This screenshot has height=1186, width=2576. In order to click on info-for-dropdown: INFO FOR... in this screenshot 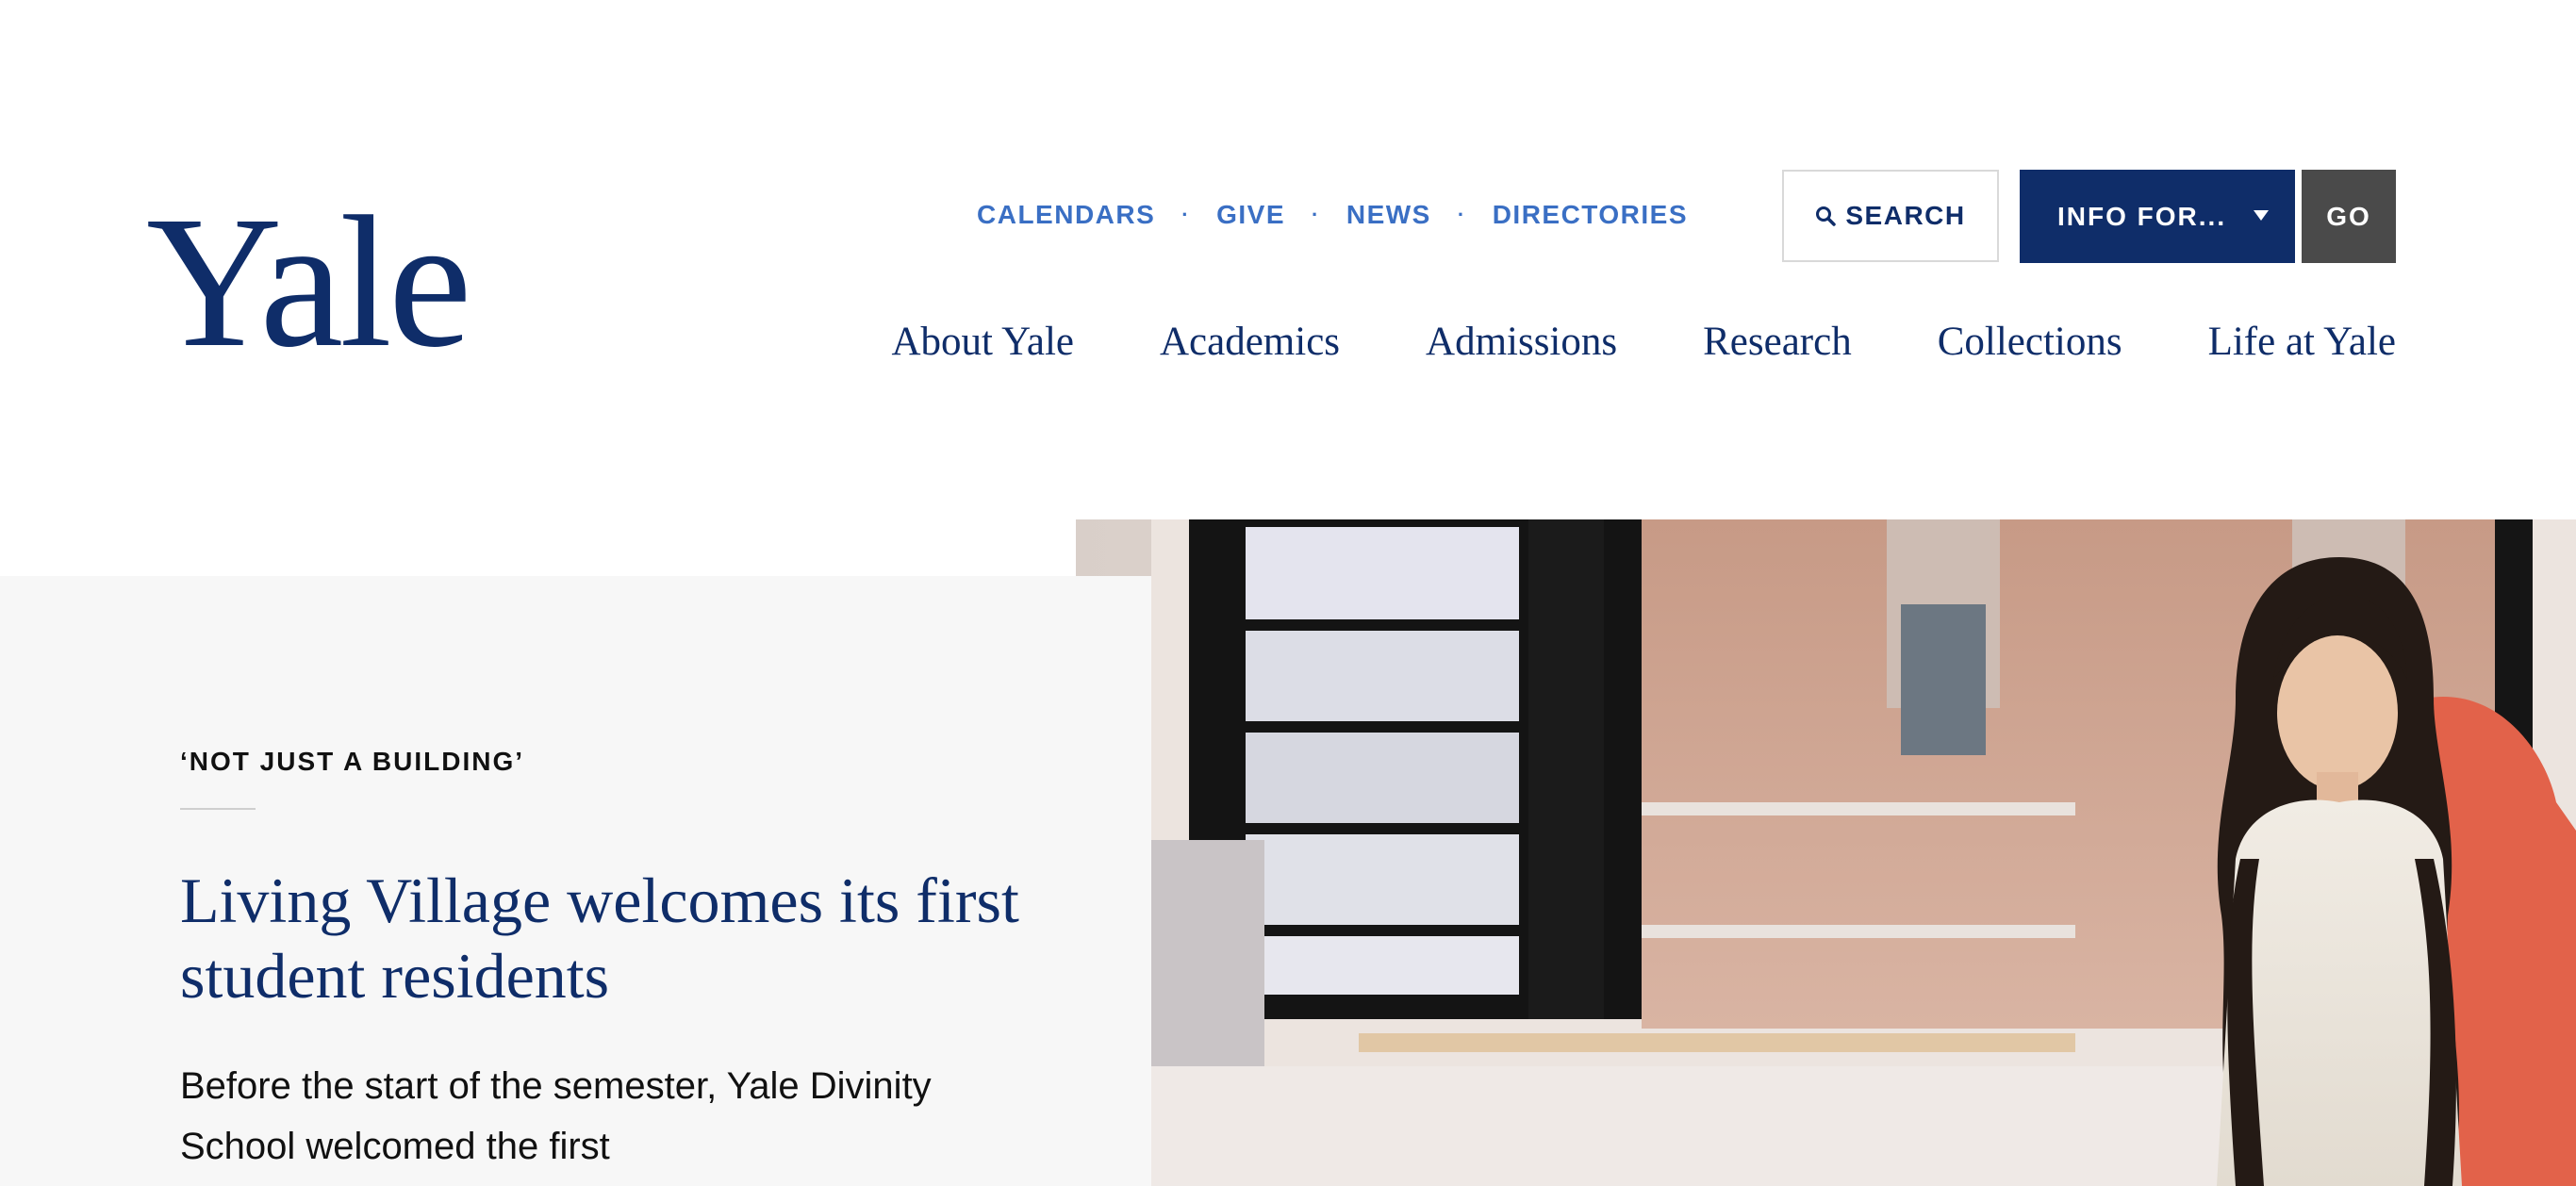, I will do `click(2157, 216)`.